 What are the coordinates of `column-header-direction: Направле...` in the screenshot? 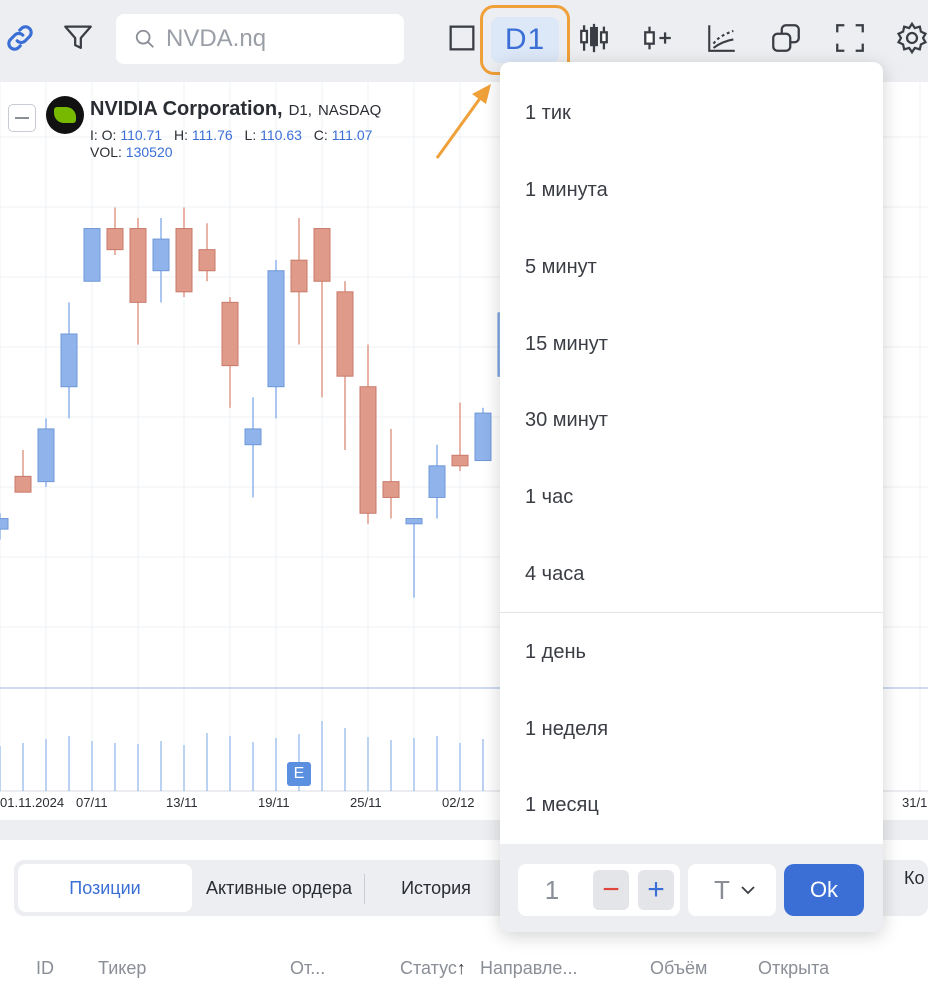 It's located at (528, 968).